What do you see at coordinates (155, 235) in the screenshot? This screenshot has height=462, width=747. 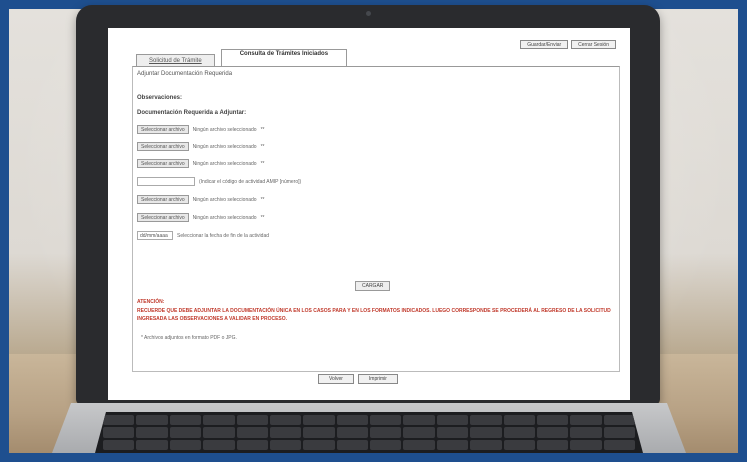 I see `end-date-input: dd/mm/aaaa` at bounding box center [155, 235].